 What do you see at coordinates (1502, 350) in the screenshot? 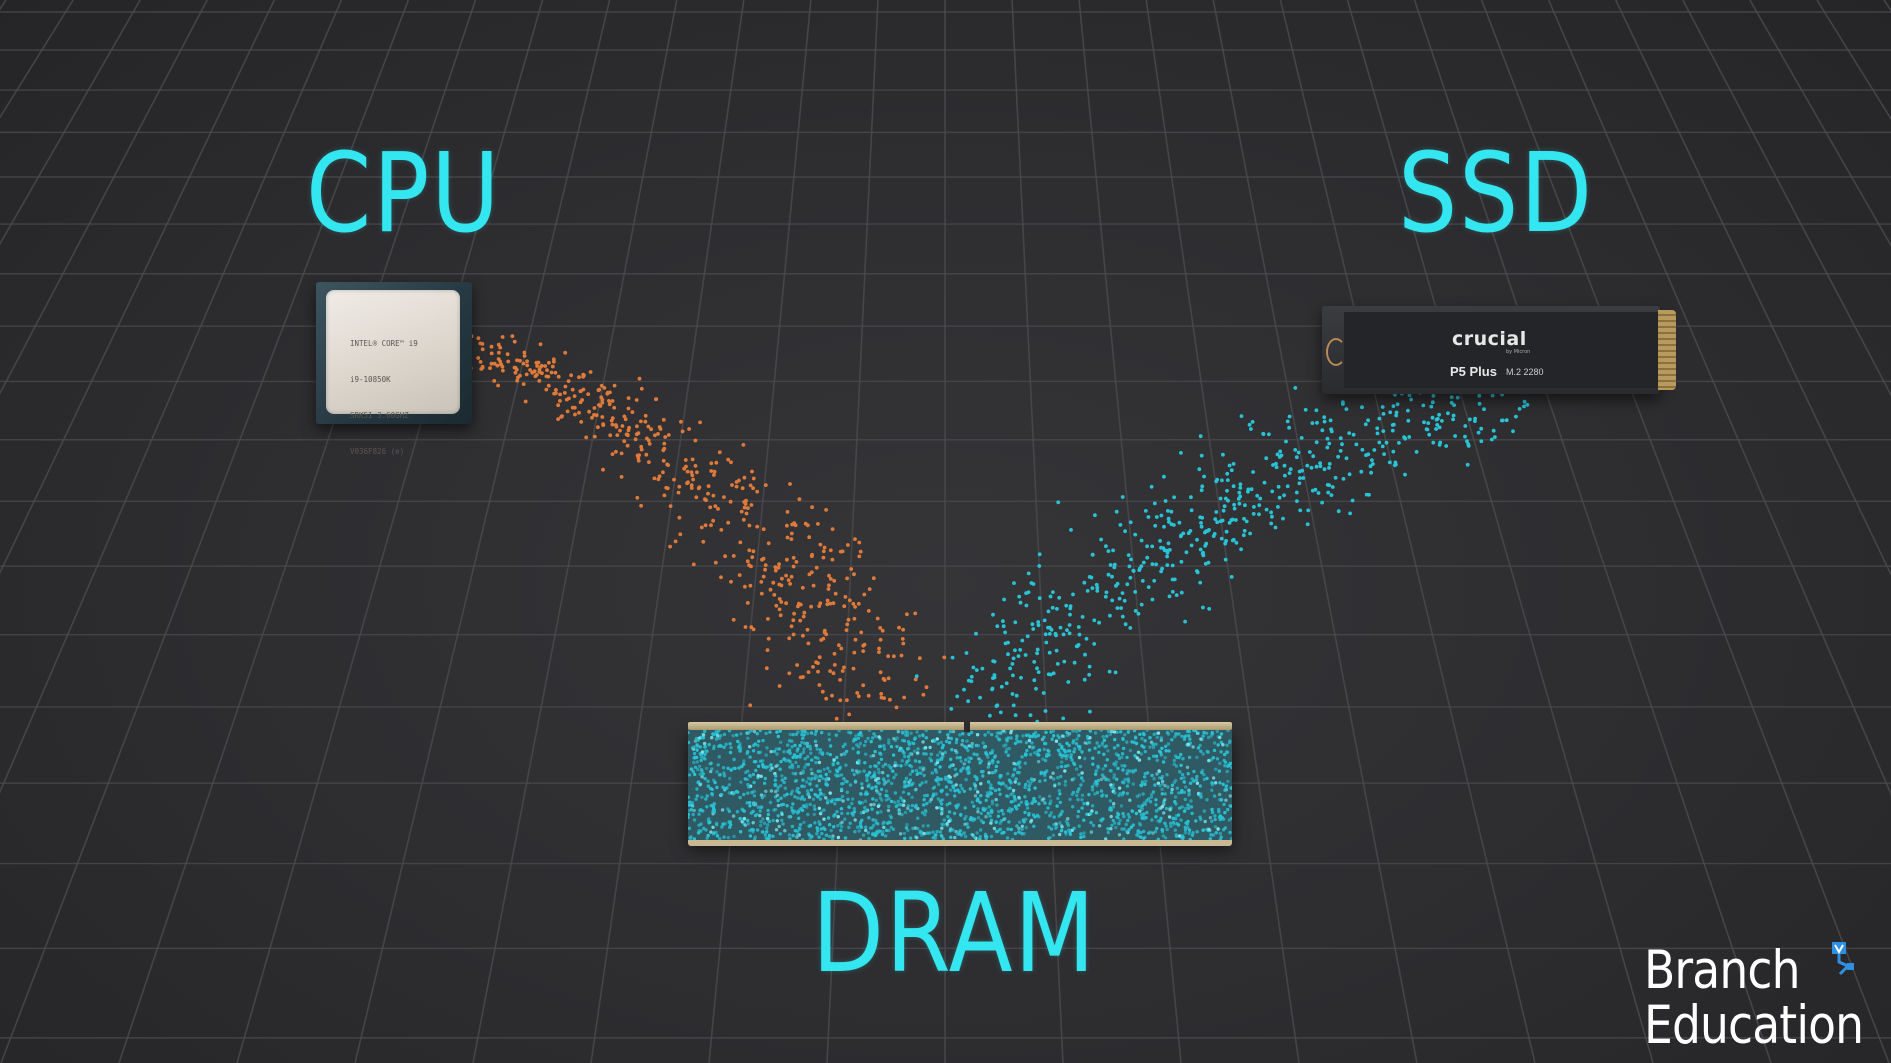
I see `ssd-label-sticker` at bounding box center [1502, 350].